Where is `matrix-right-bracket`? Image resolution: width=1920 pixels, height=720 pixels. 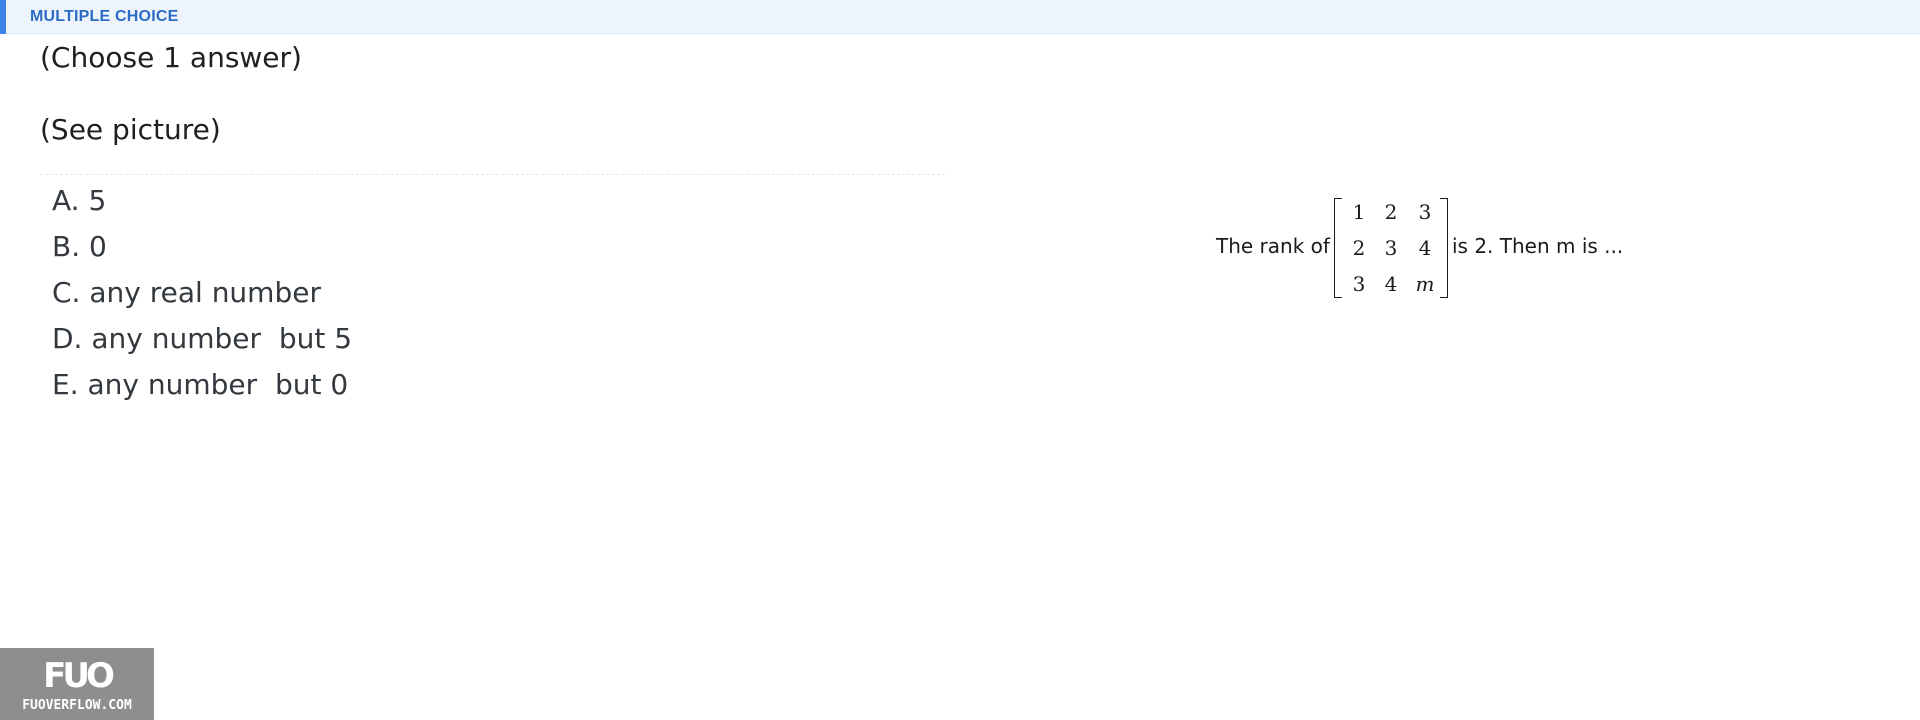 matrix-right-bracket is located at coordinates (1444, 248).